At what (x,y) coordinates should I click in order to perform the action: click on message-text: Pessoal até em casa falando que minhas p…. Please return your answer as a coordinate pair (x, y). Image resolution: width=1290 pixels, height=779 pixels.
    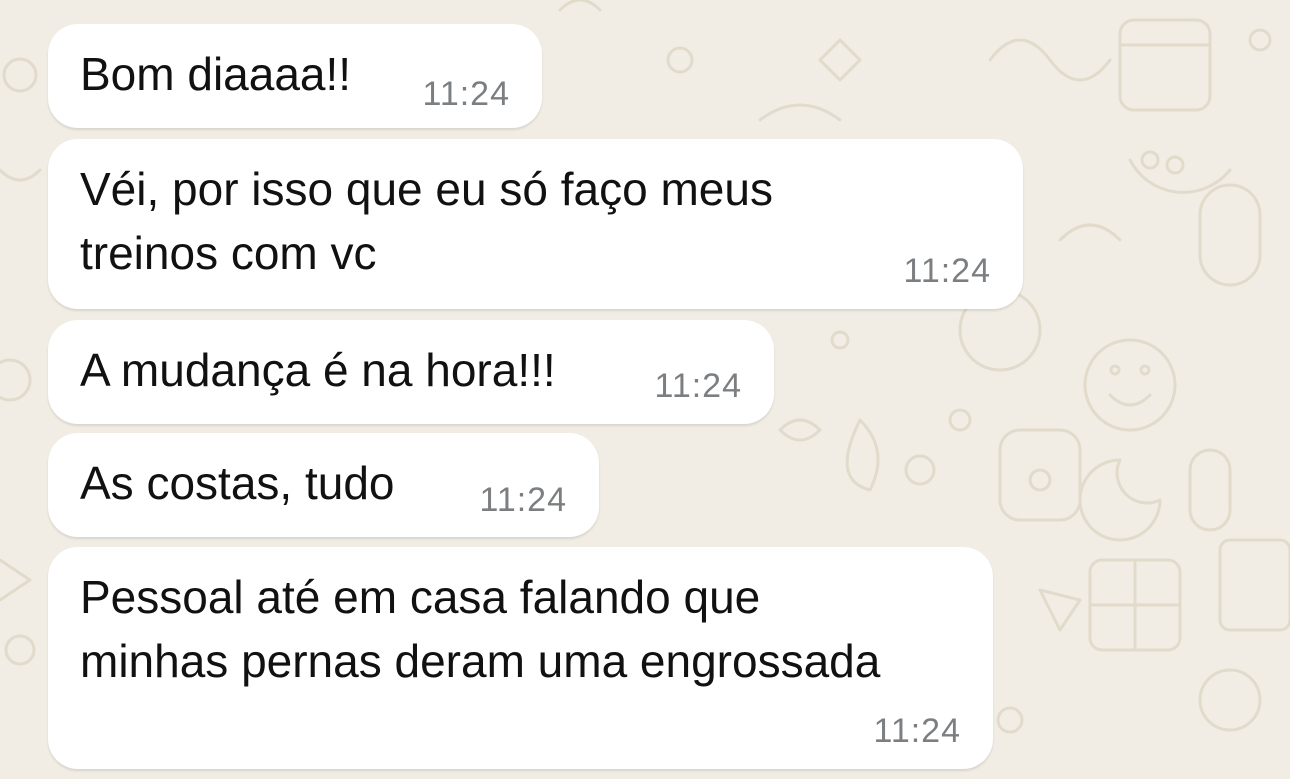
    Looking at the image, I should click on (480, 629).